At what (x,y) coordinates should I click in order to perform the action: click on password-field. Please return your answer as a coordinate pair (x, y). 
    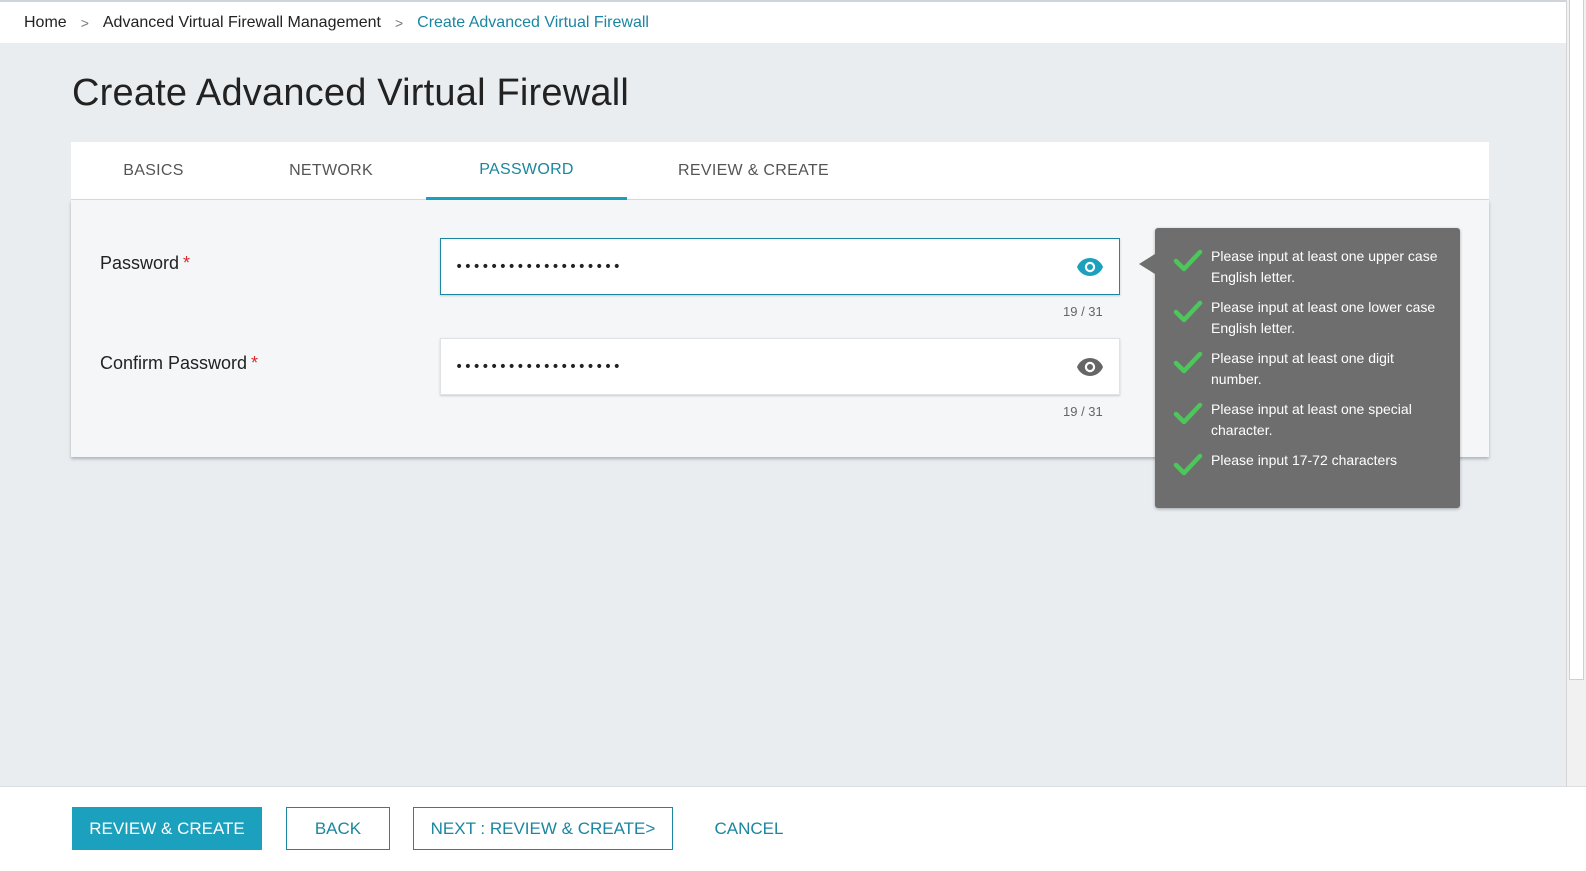
    Looking at the image, I should click on (780, 266).